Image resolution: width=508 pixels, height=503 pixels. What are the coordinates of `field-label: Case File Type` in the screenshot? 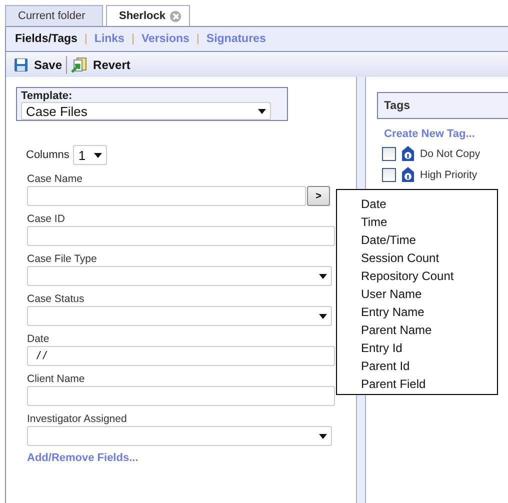 It's located at (62, 259).